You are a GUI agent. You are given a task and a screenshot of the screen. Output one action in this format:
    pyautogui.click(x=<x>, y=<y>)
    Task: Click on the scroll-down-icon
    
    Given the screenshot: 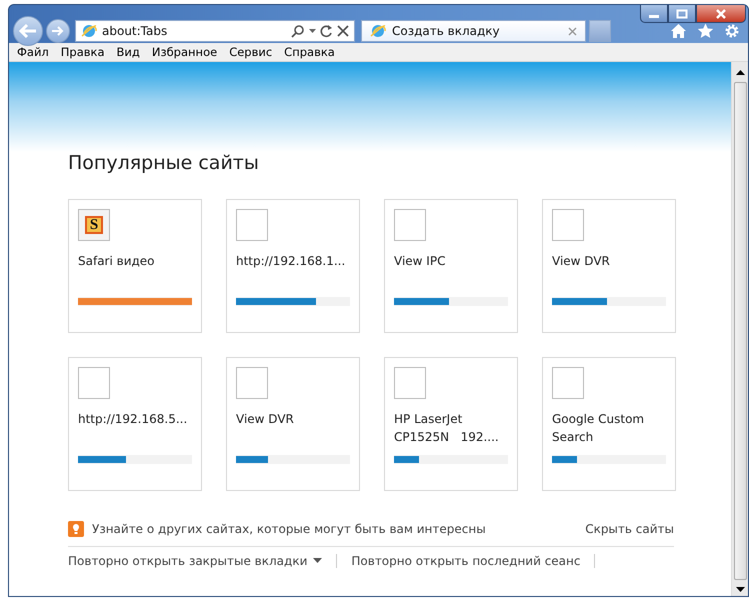 What is the action you would take?
    pyautogui.click(x=740, y=589)
    